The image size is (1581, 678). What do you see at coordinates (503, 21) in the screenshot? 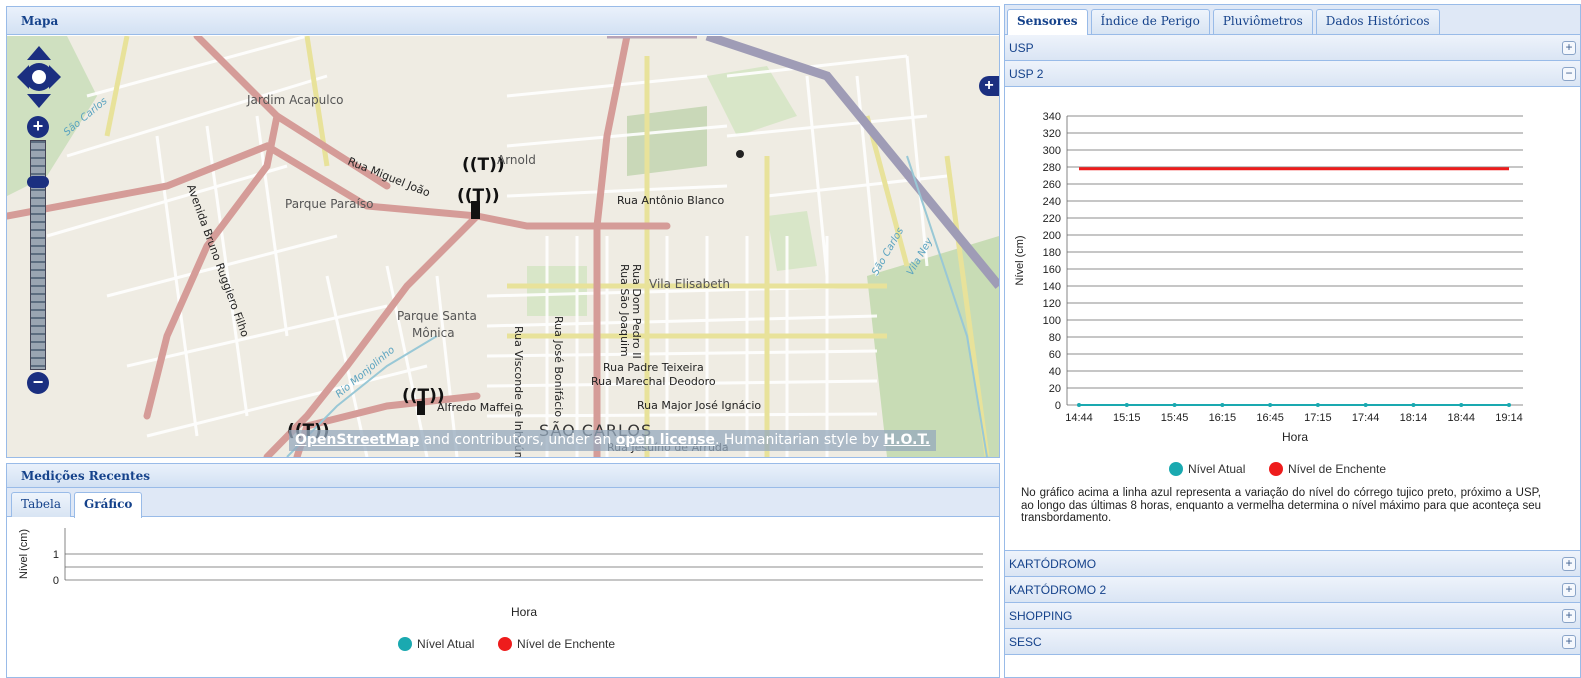
I see `map-panel-title: Mapa` at bounding box center [503, 21].